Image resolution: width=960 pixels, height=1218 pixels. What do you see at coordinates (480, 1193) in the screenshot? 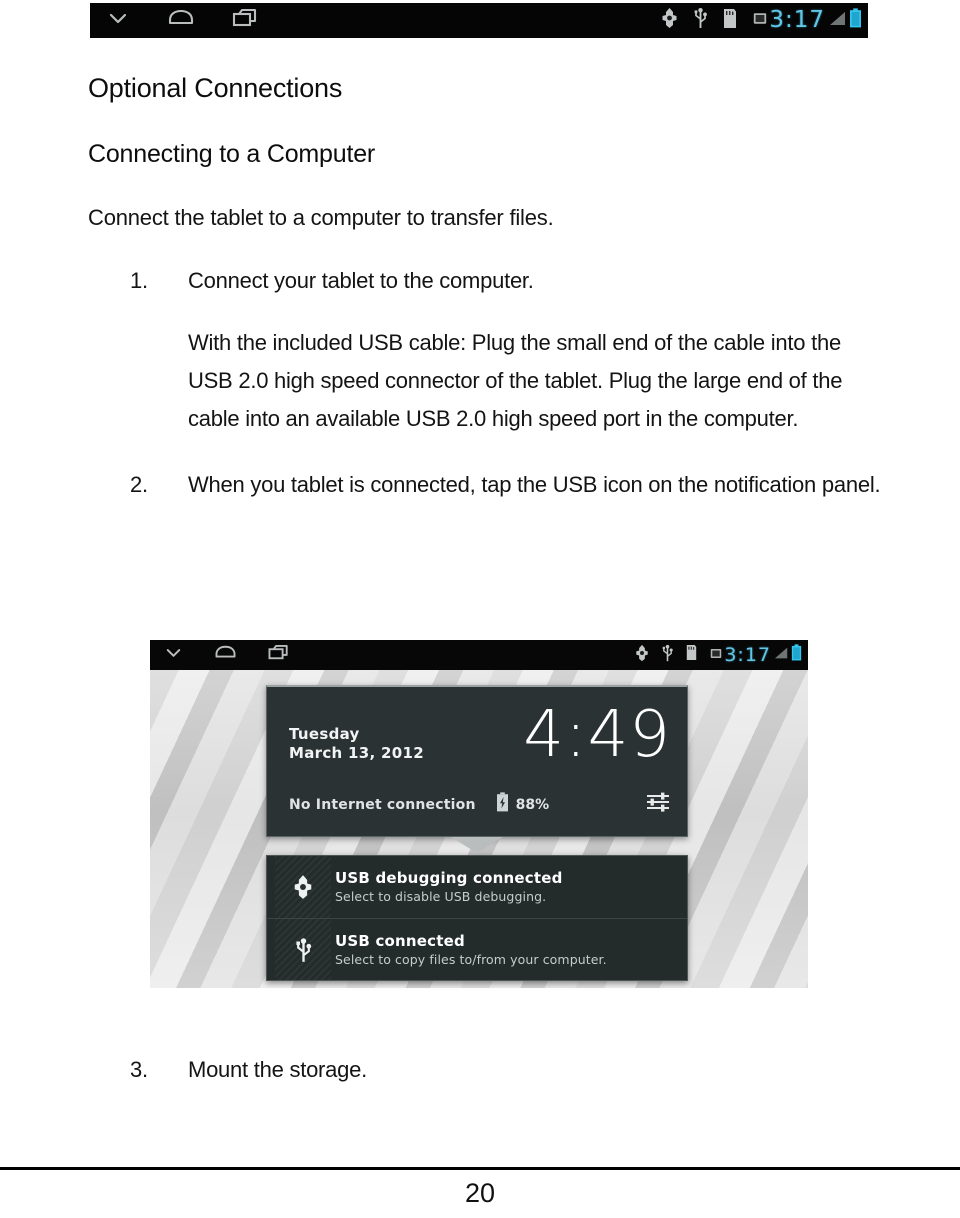
I see `page-number: 20` at bounding box center [480, 1193].